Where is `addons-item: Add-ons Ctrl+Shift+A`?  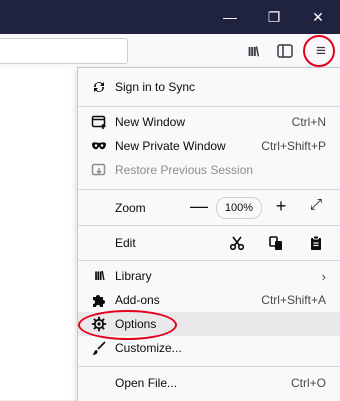
addons-item: Add-ons Ctrl+Shift+A is located at coordinates (209, 300).